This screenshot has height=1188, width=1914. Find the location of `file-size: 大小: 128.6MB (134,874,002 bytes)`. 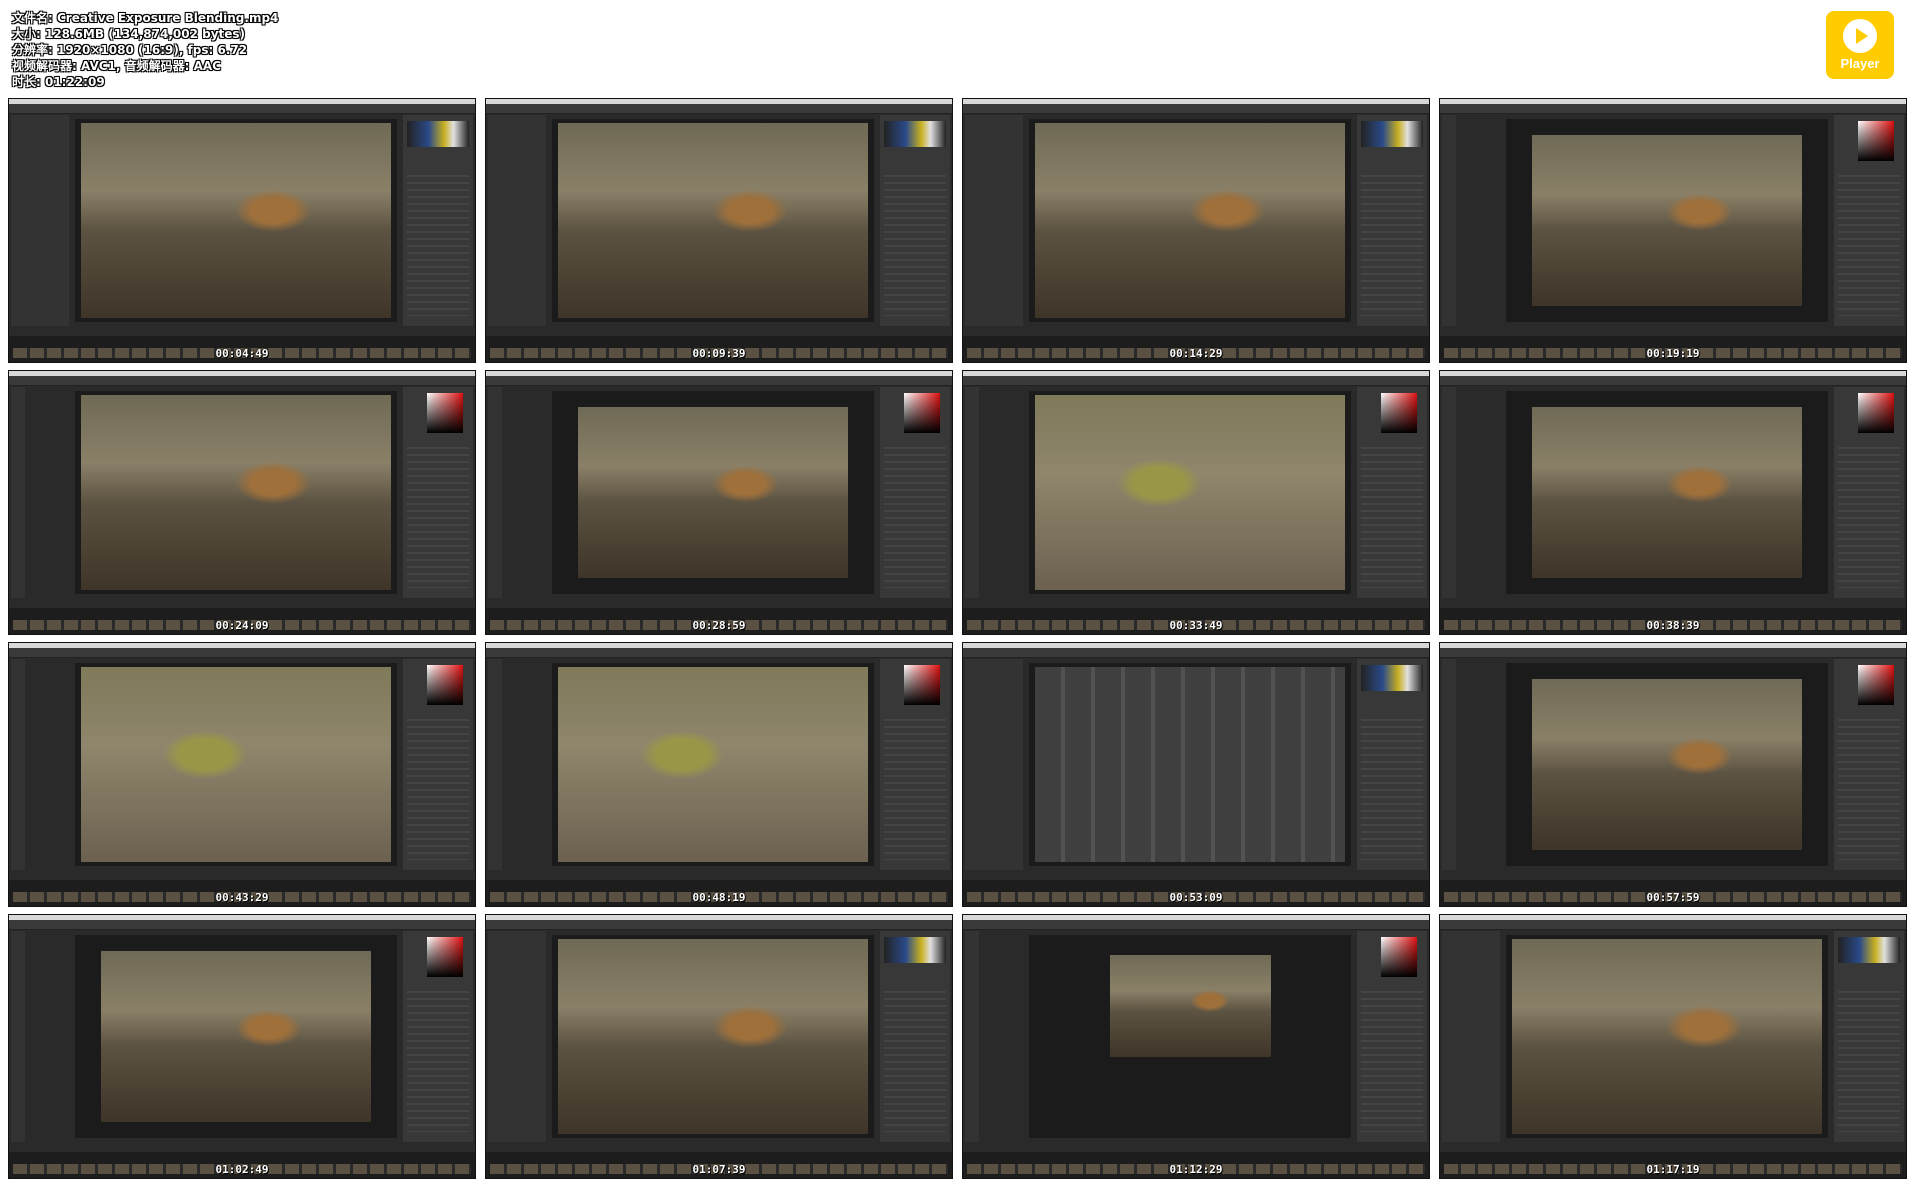

file-size: 大小: 128.6MB (134,874,002 bytes) is located at coordinates (129, 34).